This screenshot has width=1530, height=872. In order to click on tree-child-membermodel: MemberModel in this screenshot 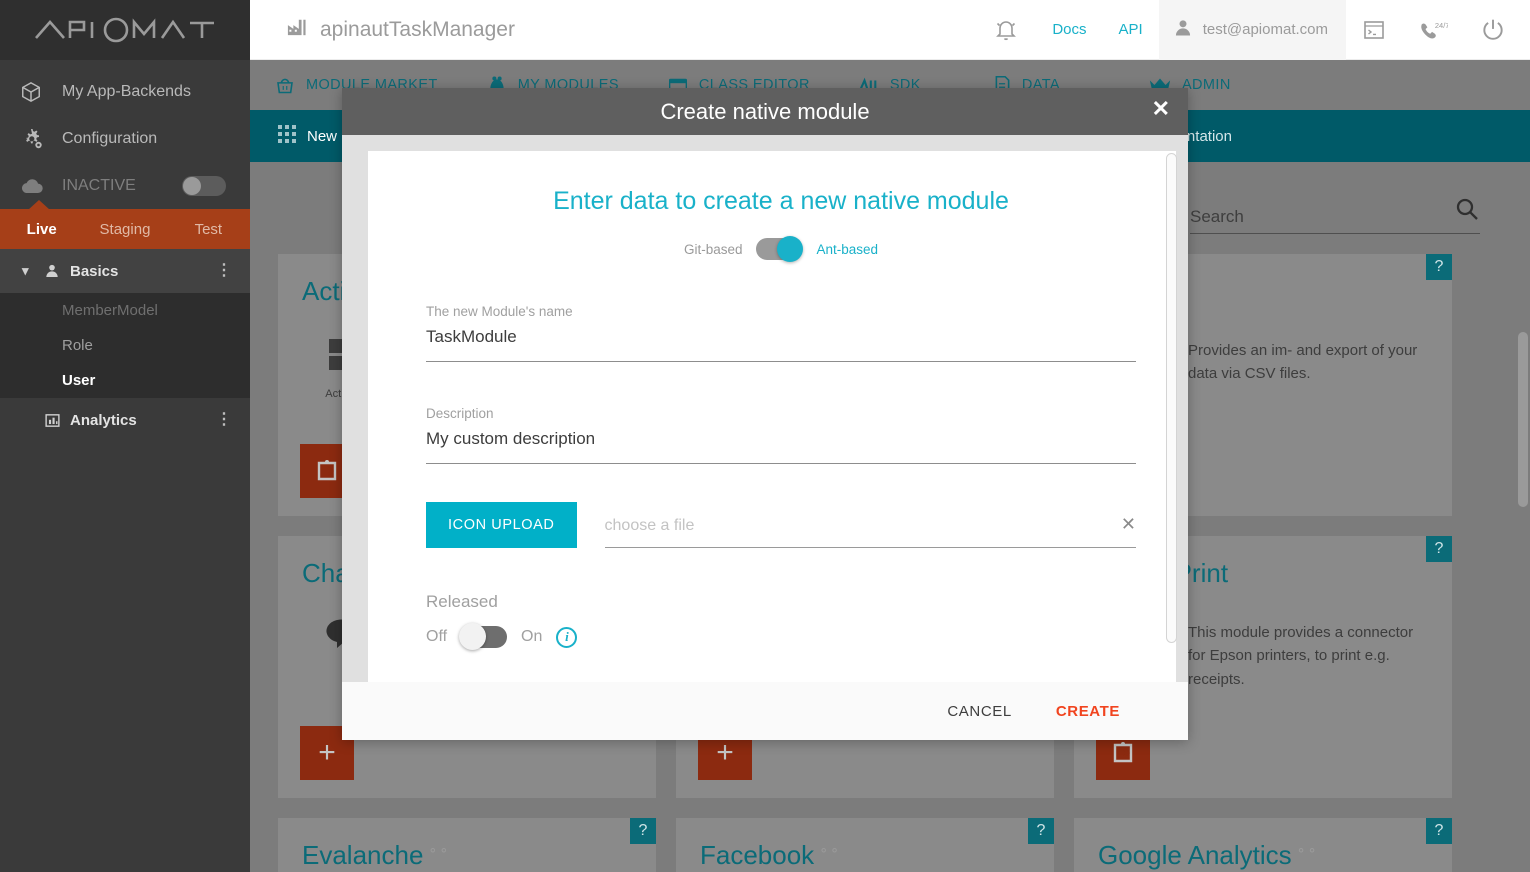, I will do `click(125, 310)`.